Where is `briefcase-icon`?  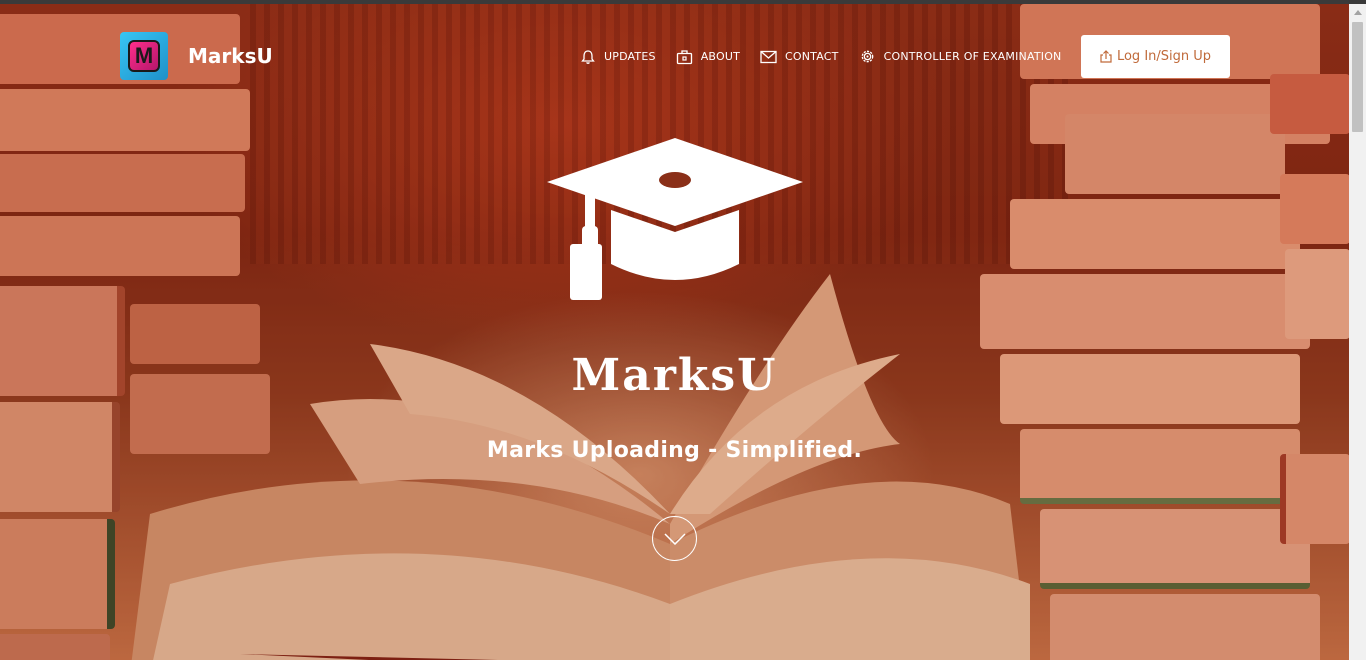
briefcase-icon is located at coordinates (684, 56).